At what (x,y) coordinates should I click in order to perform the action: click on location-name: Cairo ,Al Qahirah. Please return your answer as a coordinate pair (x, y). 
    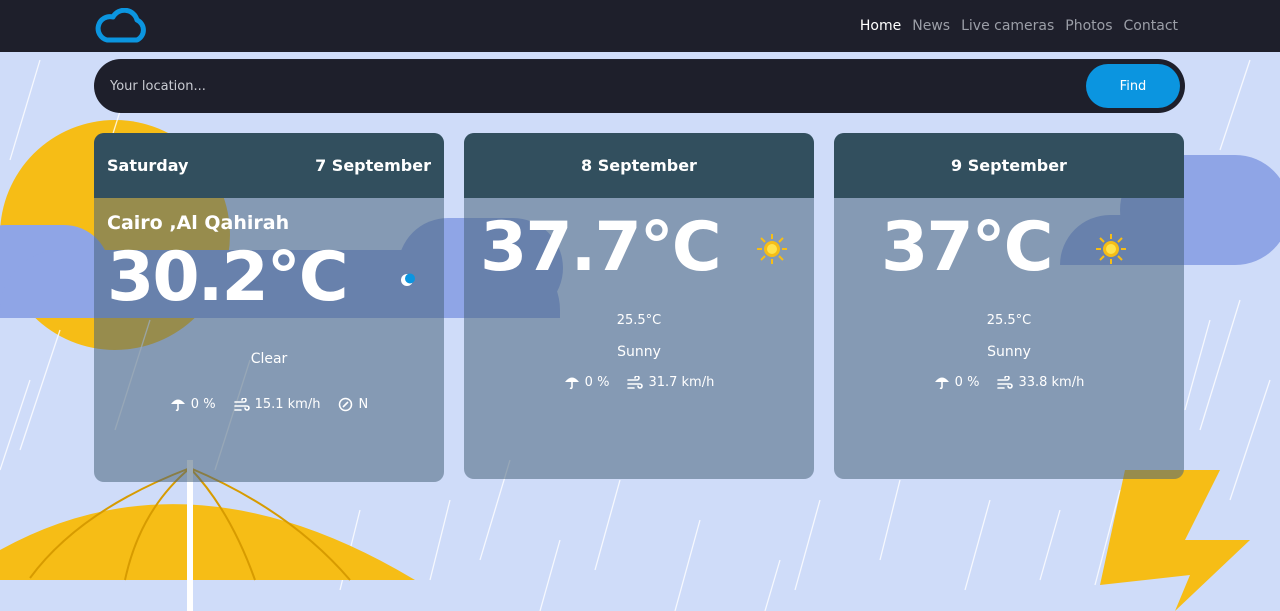
    Looking at the image, I should click on (198, 223).